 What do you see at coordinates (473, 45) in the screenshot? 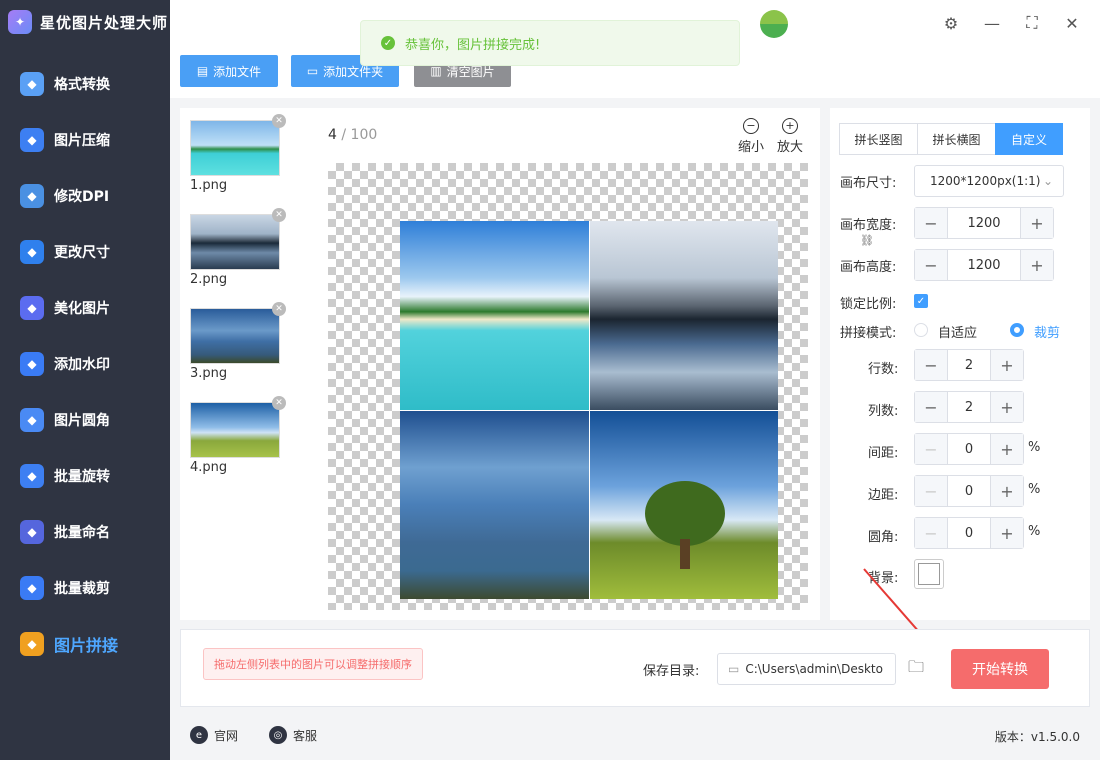
I see `toast-message: 恭喜你，图片拼接完成!` at bounding box center [473, 45].